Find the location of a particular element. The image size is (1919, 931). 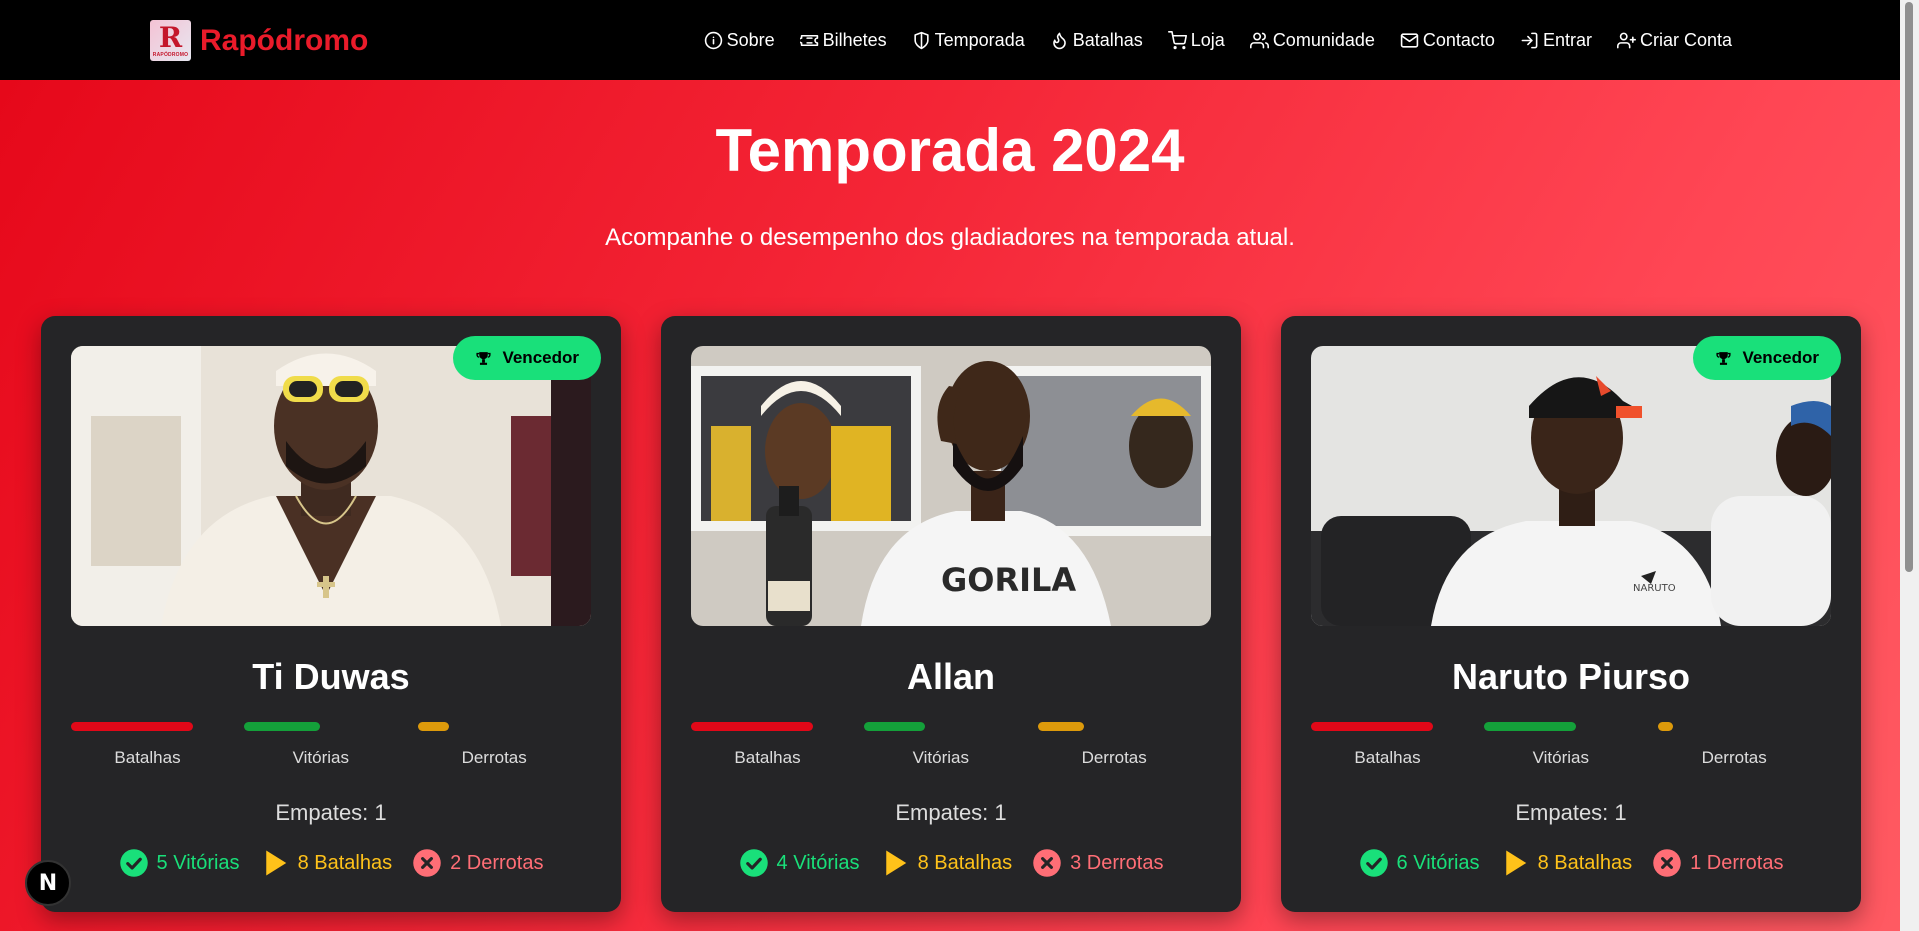

wins-stat: 4 Vitórias is located at coordinates (799, 863).